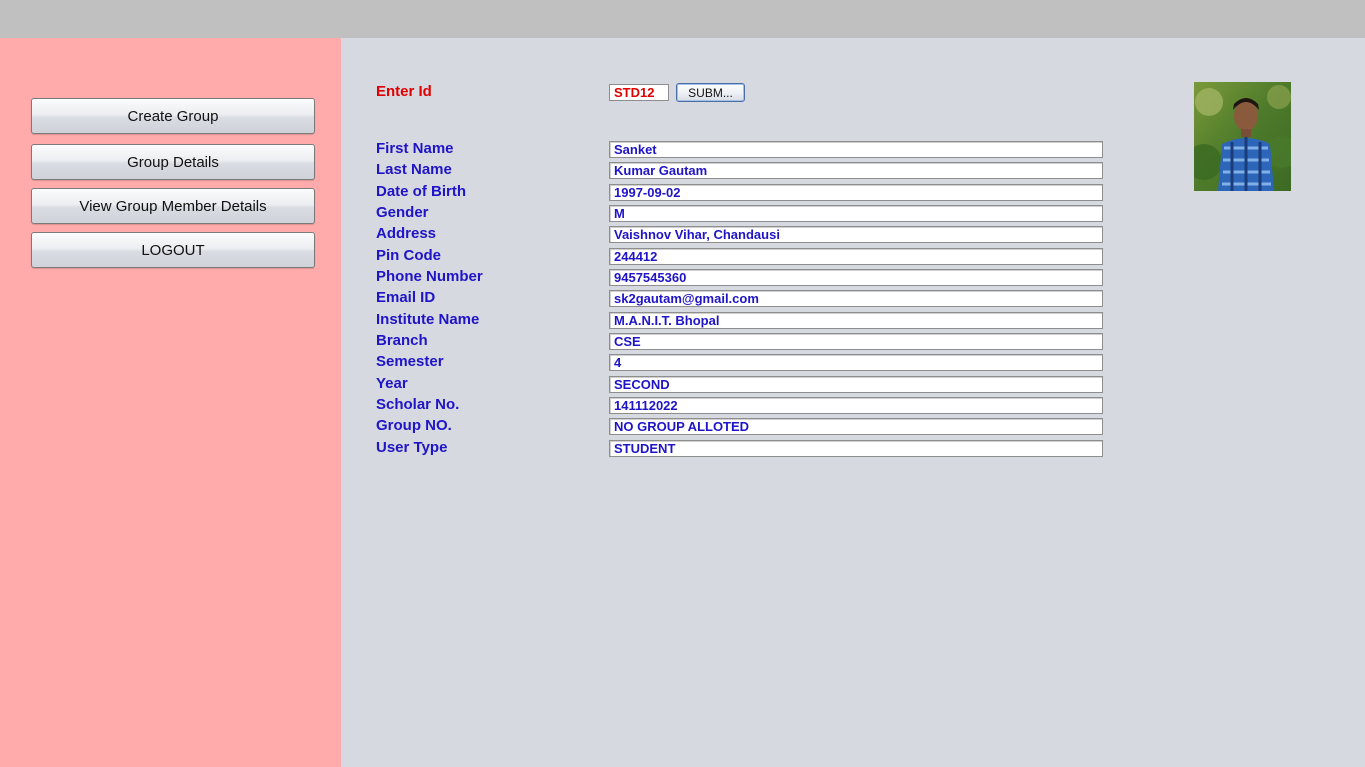 This screenshot has width=1365, height=767. What do you see at coordinates (856, 405) in the screenshot?
I see `scholar-no-field: 141112022` at bounding box center [856, 405].